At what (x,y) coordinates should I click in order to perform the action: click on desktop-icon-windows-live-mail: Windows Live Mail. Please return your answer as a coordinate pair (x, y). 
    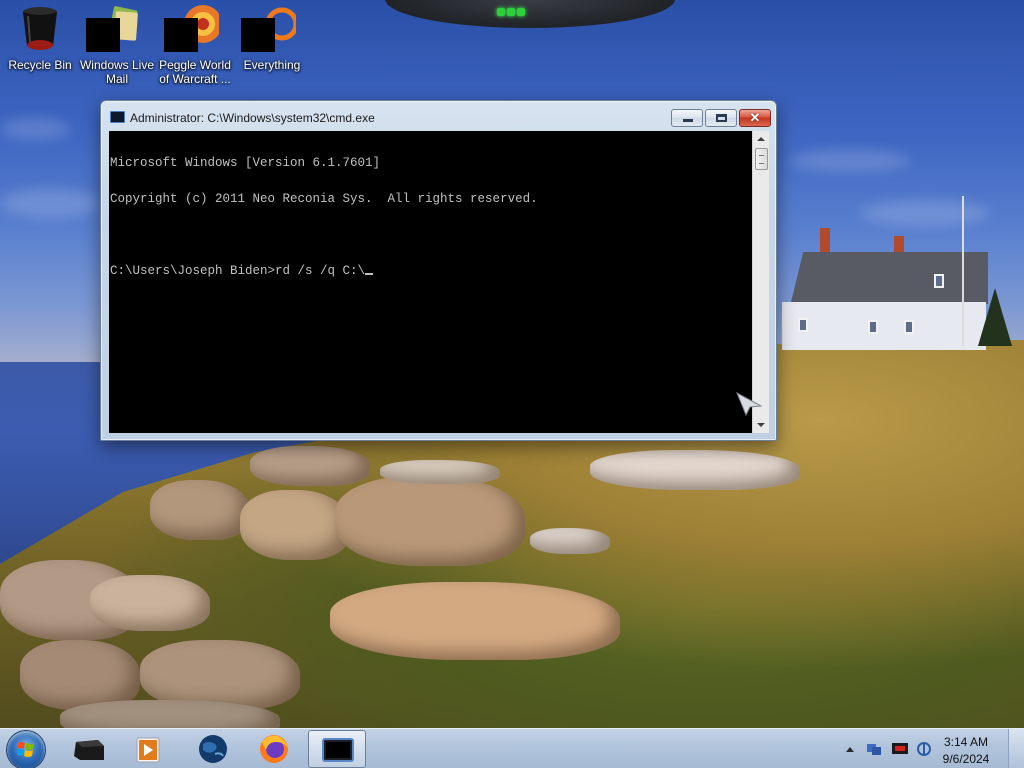
    Looking at the image, I should click on (117, 45).